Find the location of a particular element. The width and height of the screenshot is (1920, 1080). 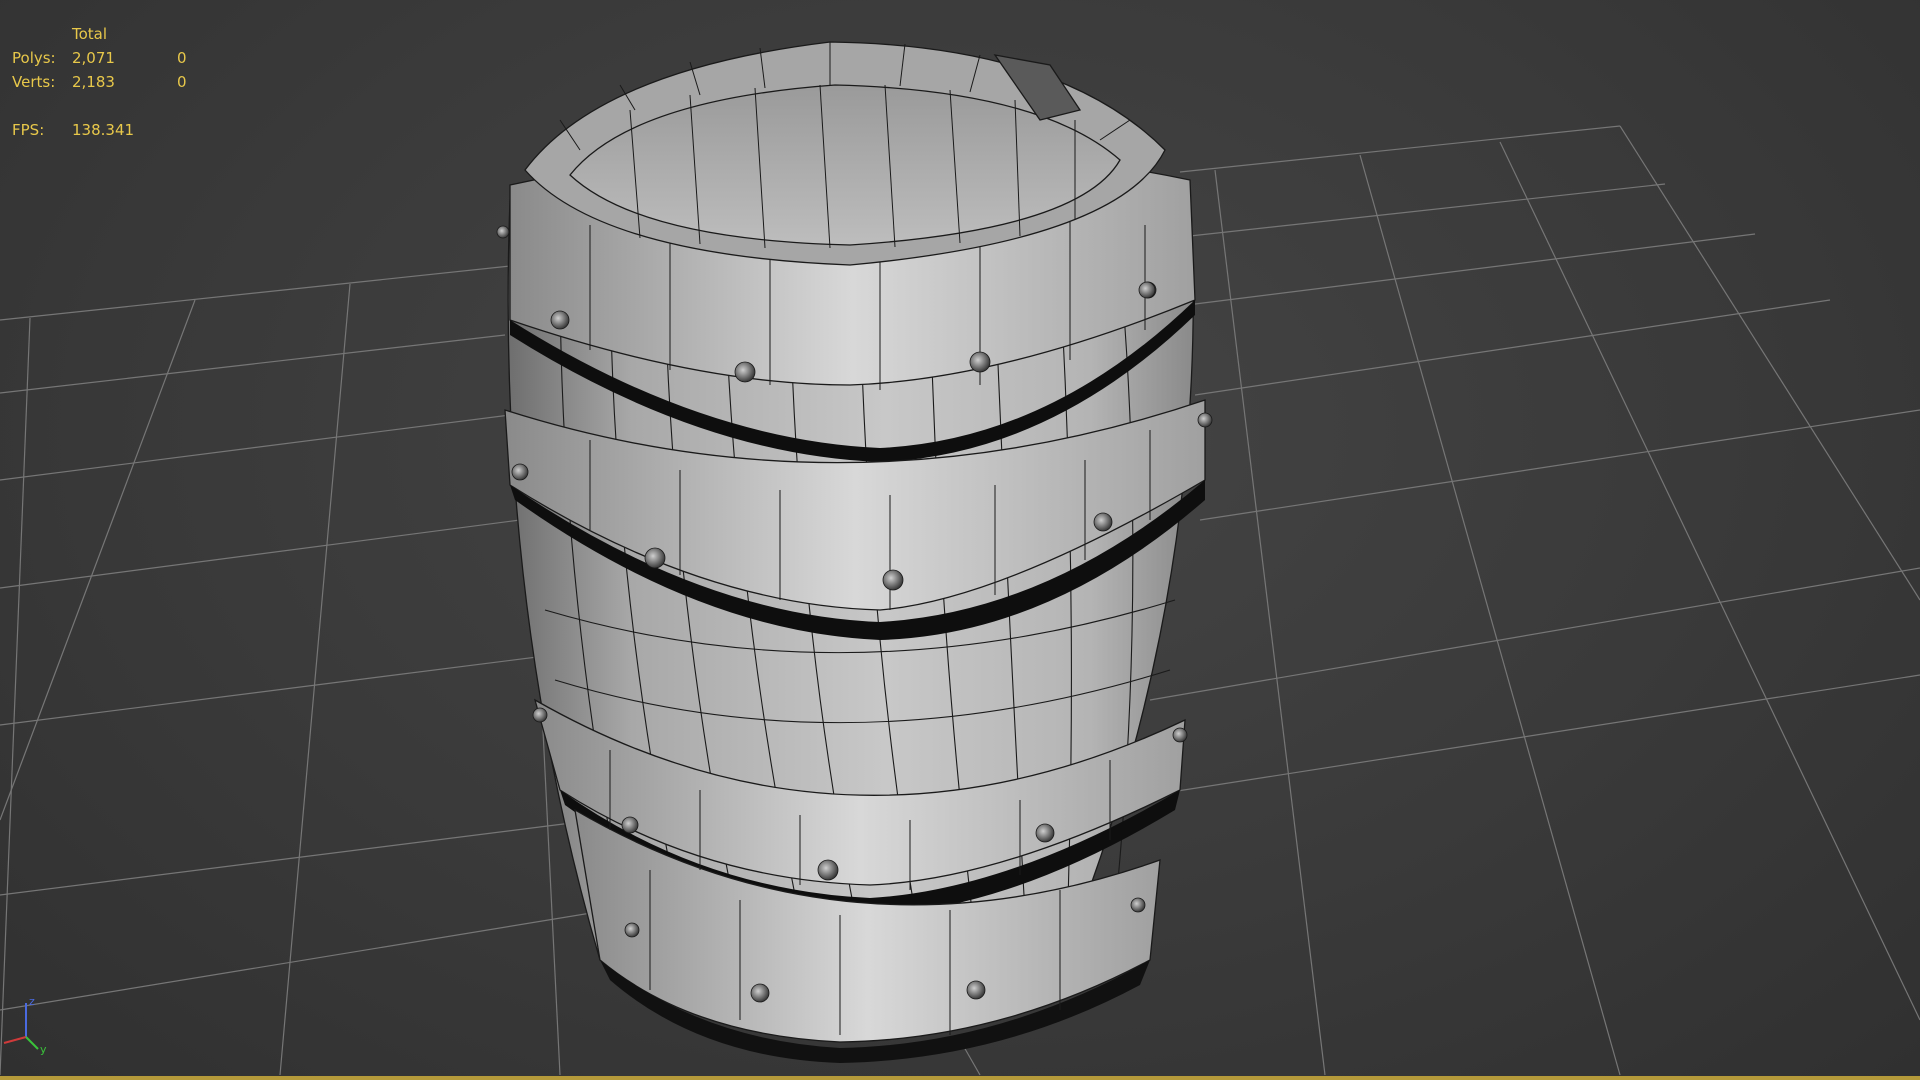

stats-total-header: Total is located at coordinates (90, 34).